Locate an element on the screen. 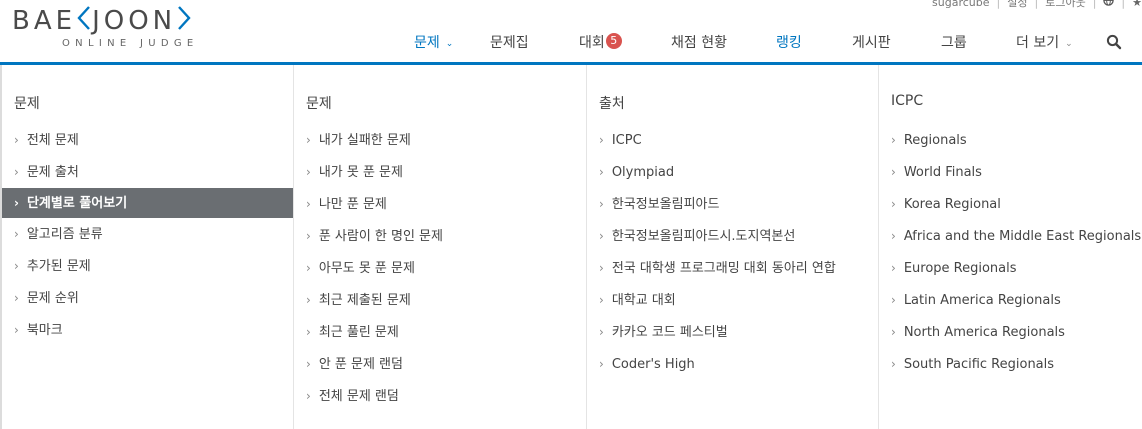  menu-item: › 푼 사람이 한 명인 문제 is located at coordinates (440, 236).